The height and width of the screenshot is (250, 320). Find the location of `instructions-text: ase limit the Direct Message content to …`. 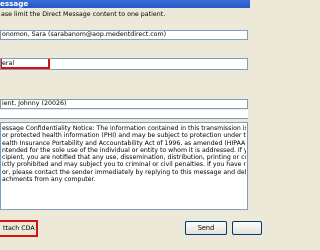

instructions-text: ase limit the Direct Message content to … is located at coordinates (83, 14).